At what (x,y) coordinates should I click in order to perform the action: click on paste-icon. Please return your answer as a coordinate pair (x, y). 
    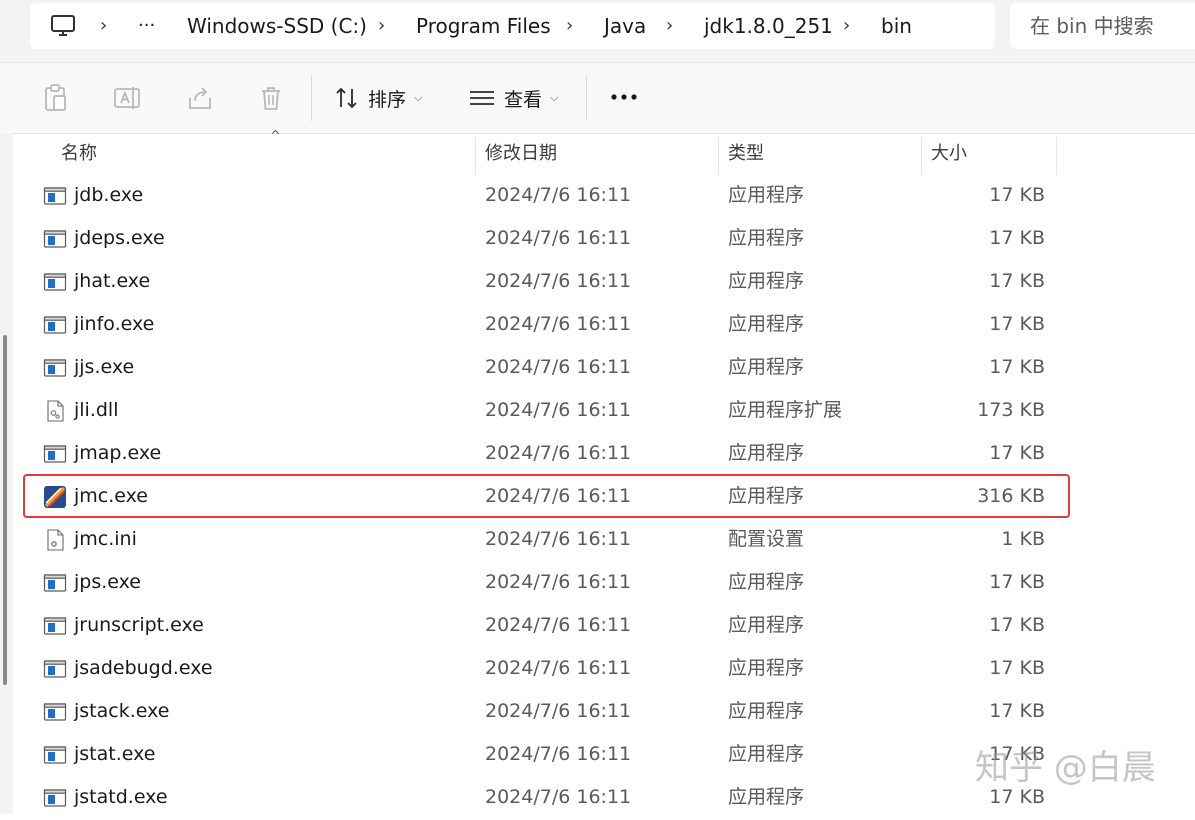
    Looking at the image, I should click on (55, 98).